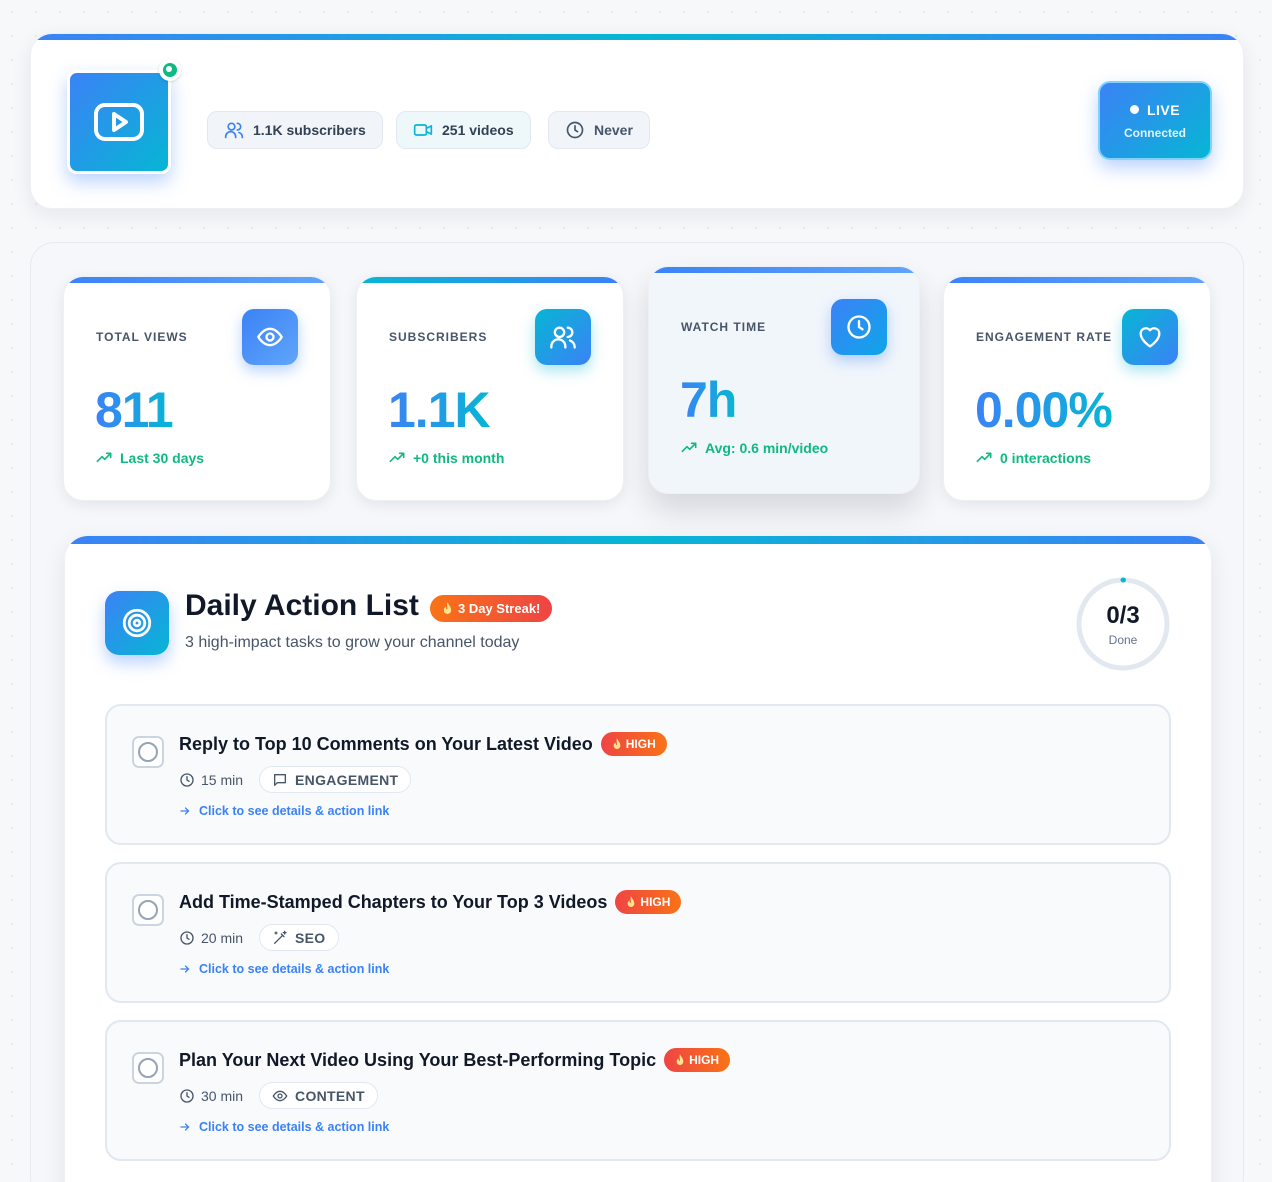  Describe the element at coordinates (170, 70) in the screenshot. I see `online-status-dot` at that location.